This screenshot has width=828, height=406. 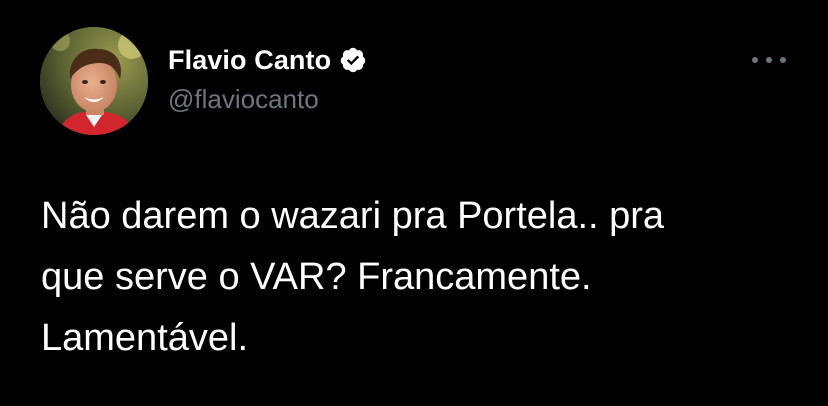 What do you see at coordinates (353, 216) in the screenshot?
I see `tweet-text-line: Não darem o wazari pra Portela.. pra` at bounding box center [353, 216].